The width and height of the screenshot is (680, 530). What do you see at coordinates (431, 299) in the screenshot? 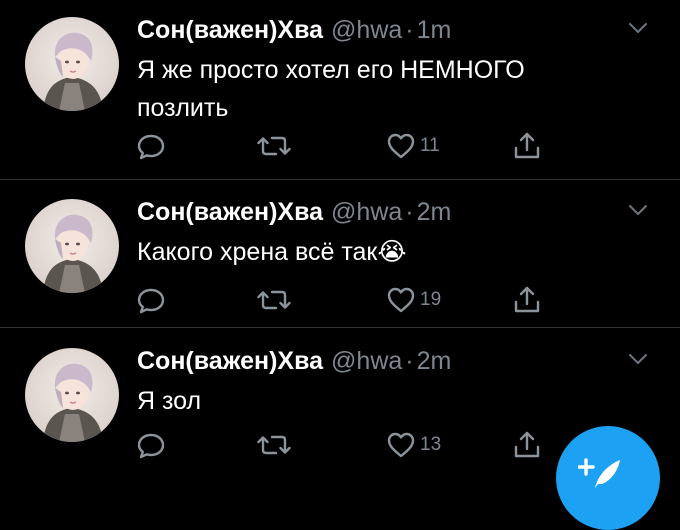
I see `like-count: 19` at bounding box center [431, 299].